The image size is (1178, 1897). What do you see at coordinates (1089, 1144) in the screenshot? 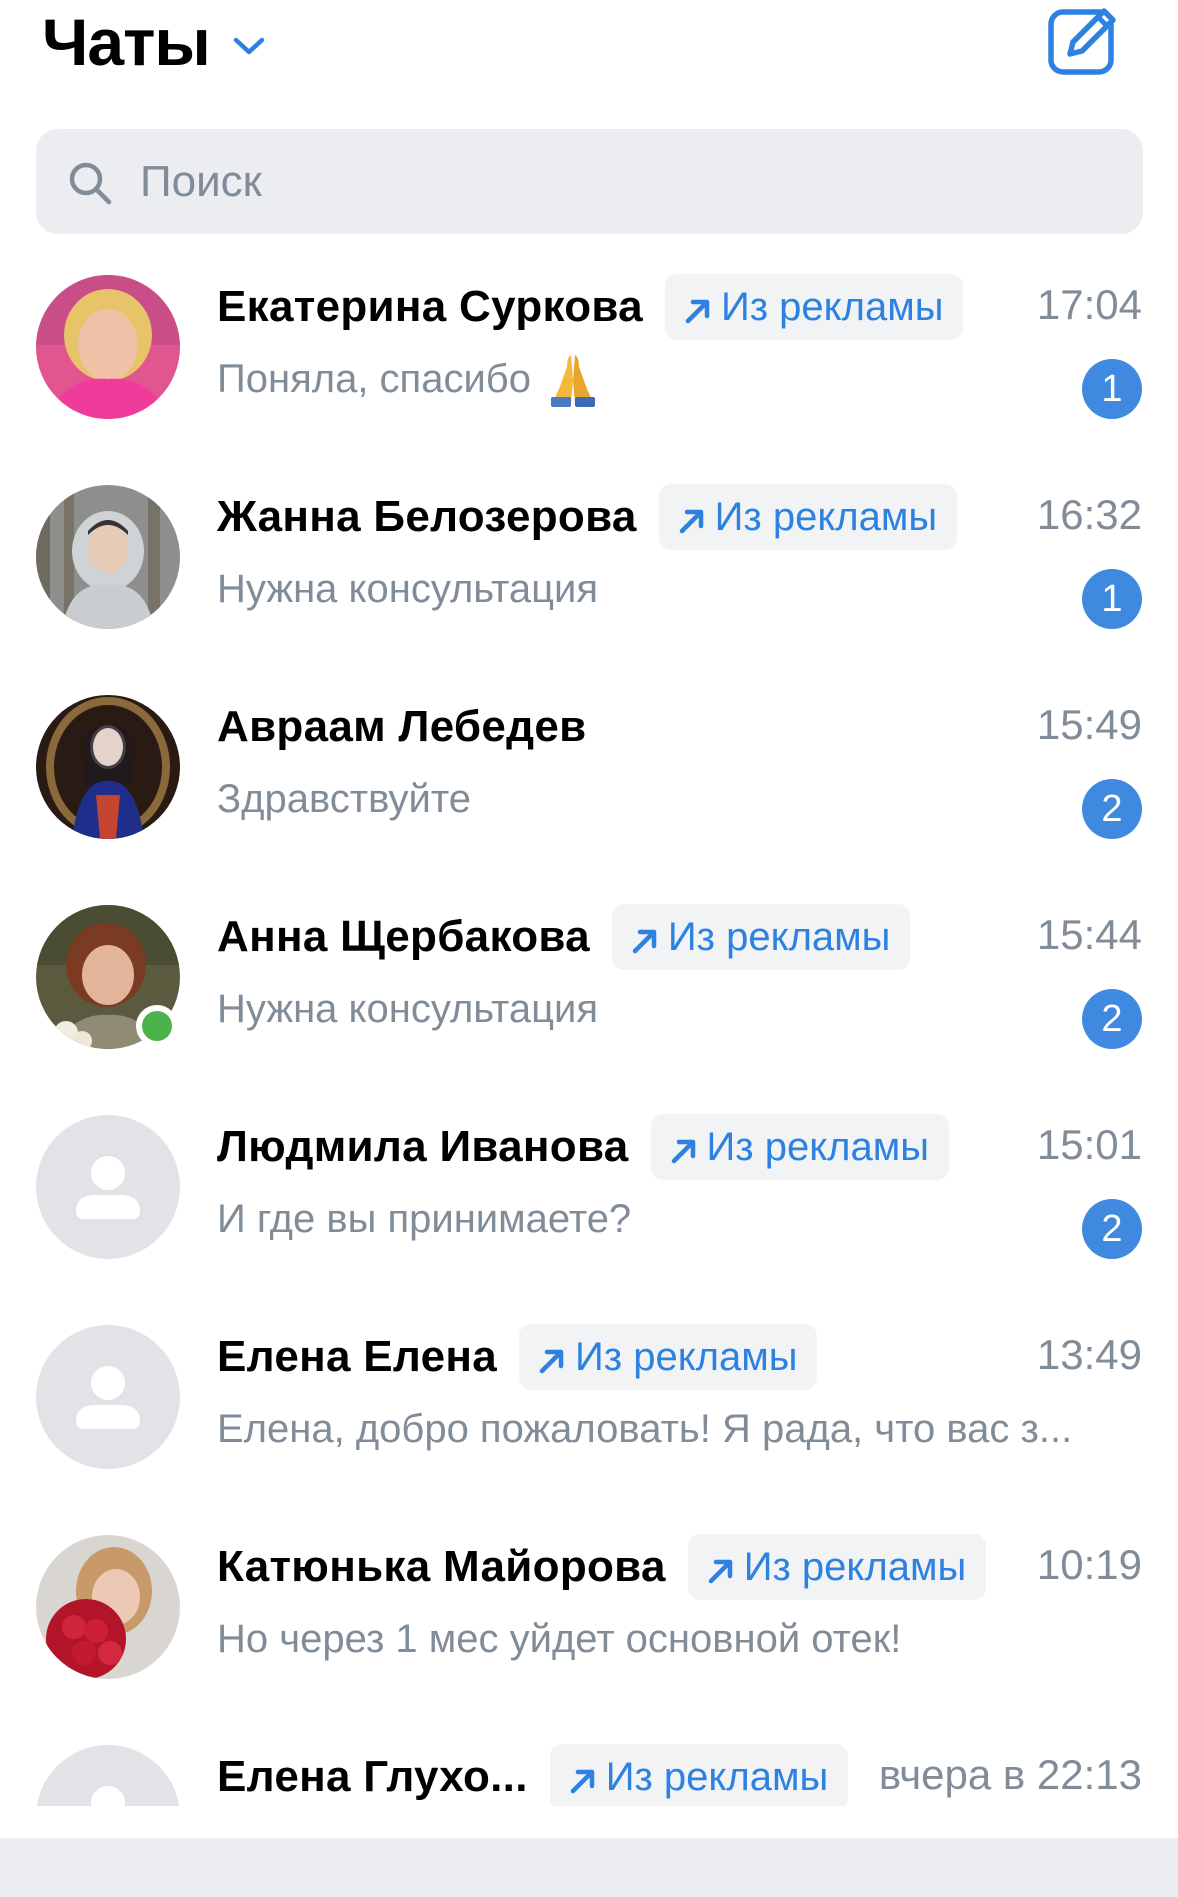
I see `chat-time: 15:01` at bounding box center [1089, 1144].